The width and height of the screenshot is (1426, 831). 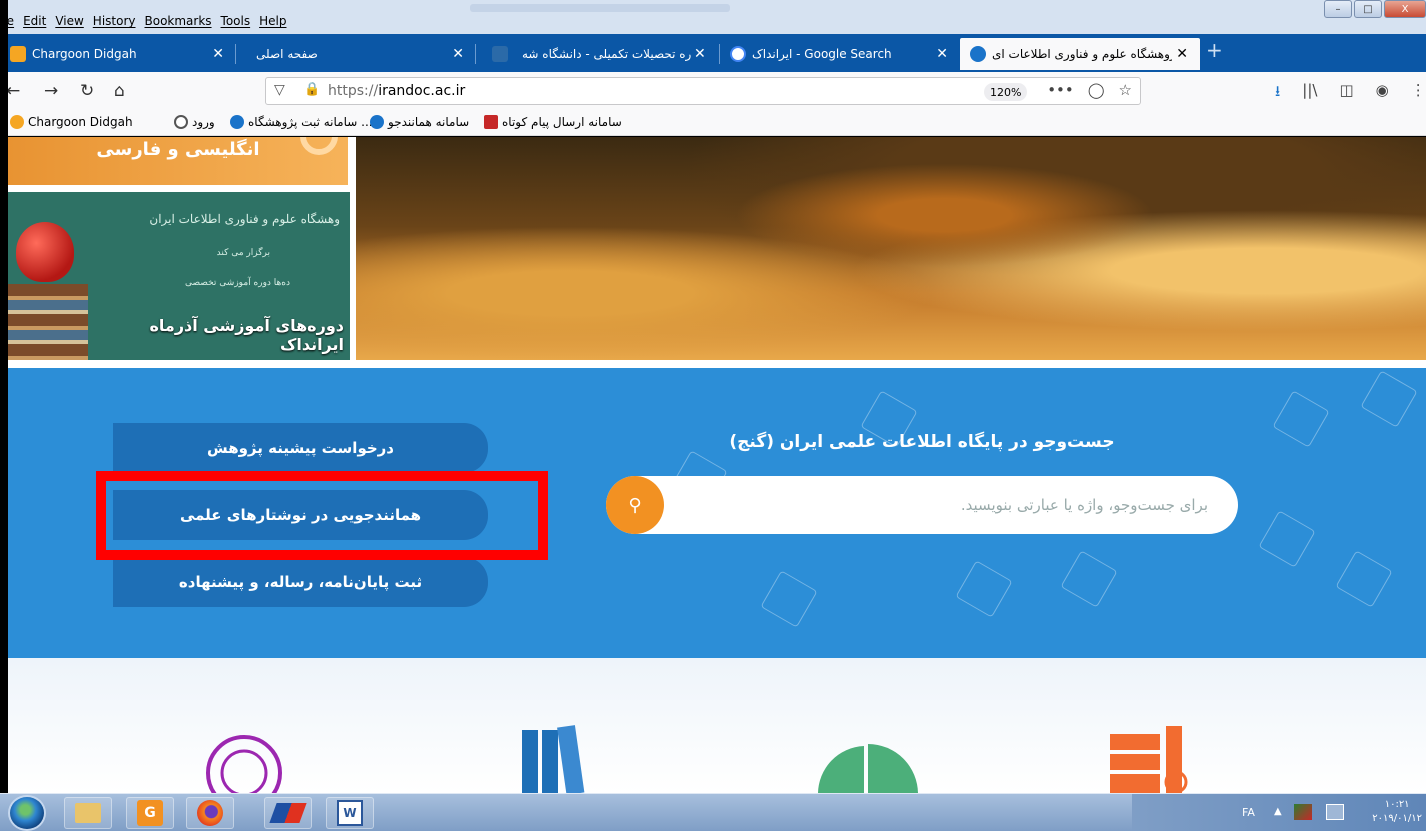 What do you see at coordinates (1125, 90) in the screenshot?
I see `bookmark-star-icon: ☆` at bounding box center [1125, 90].